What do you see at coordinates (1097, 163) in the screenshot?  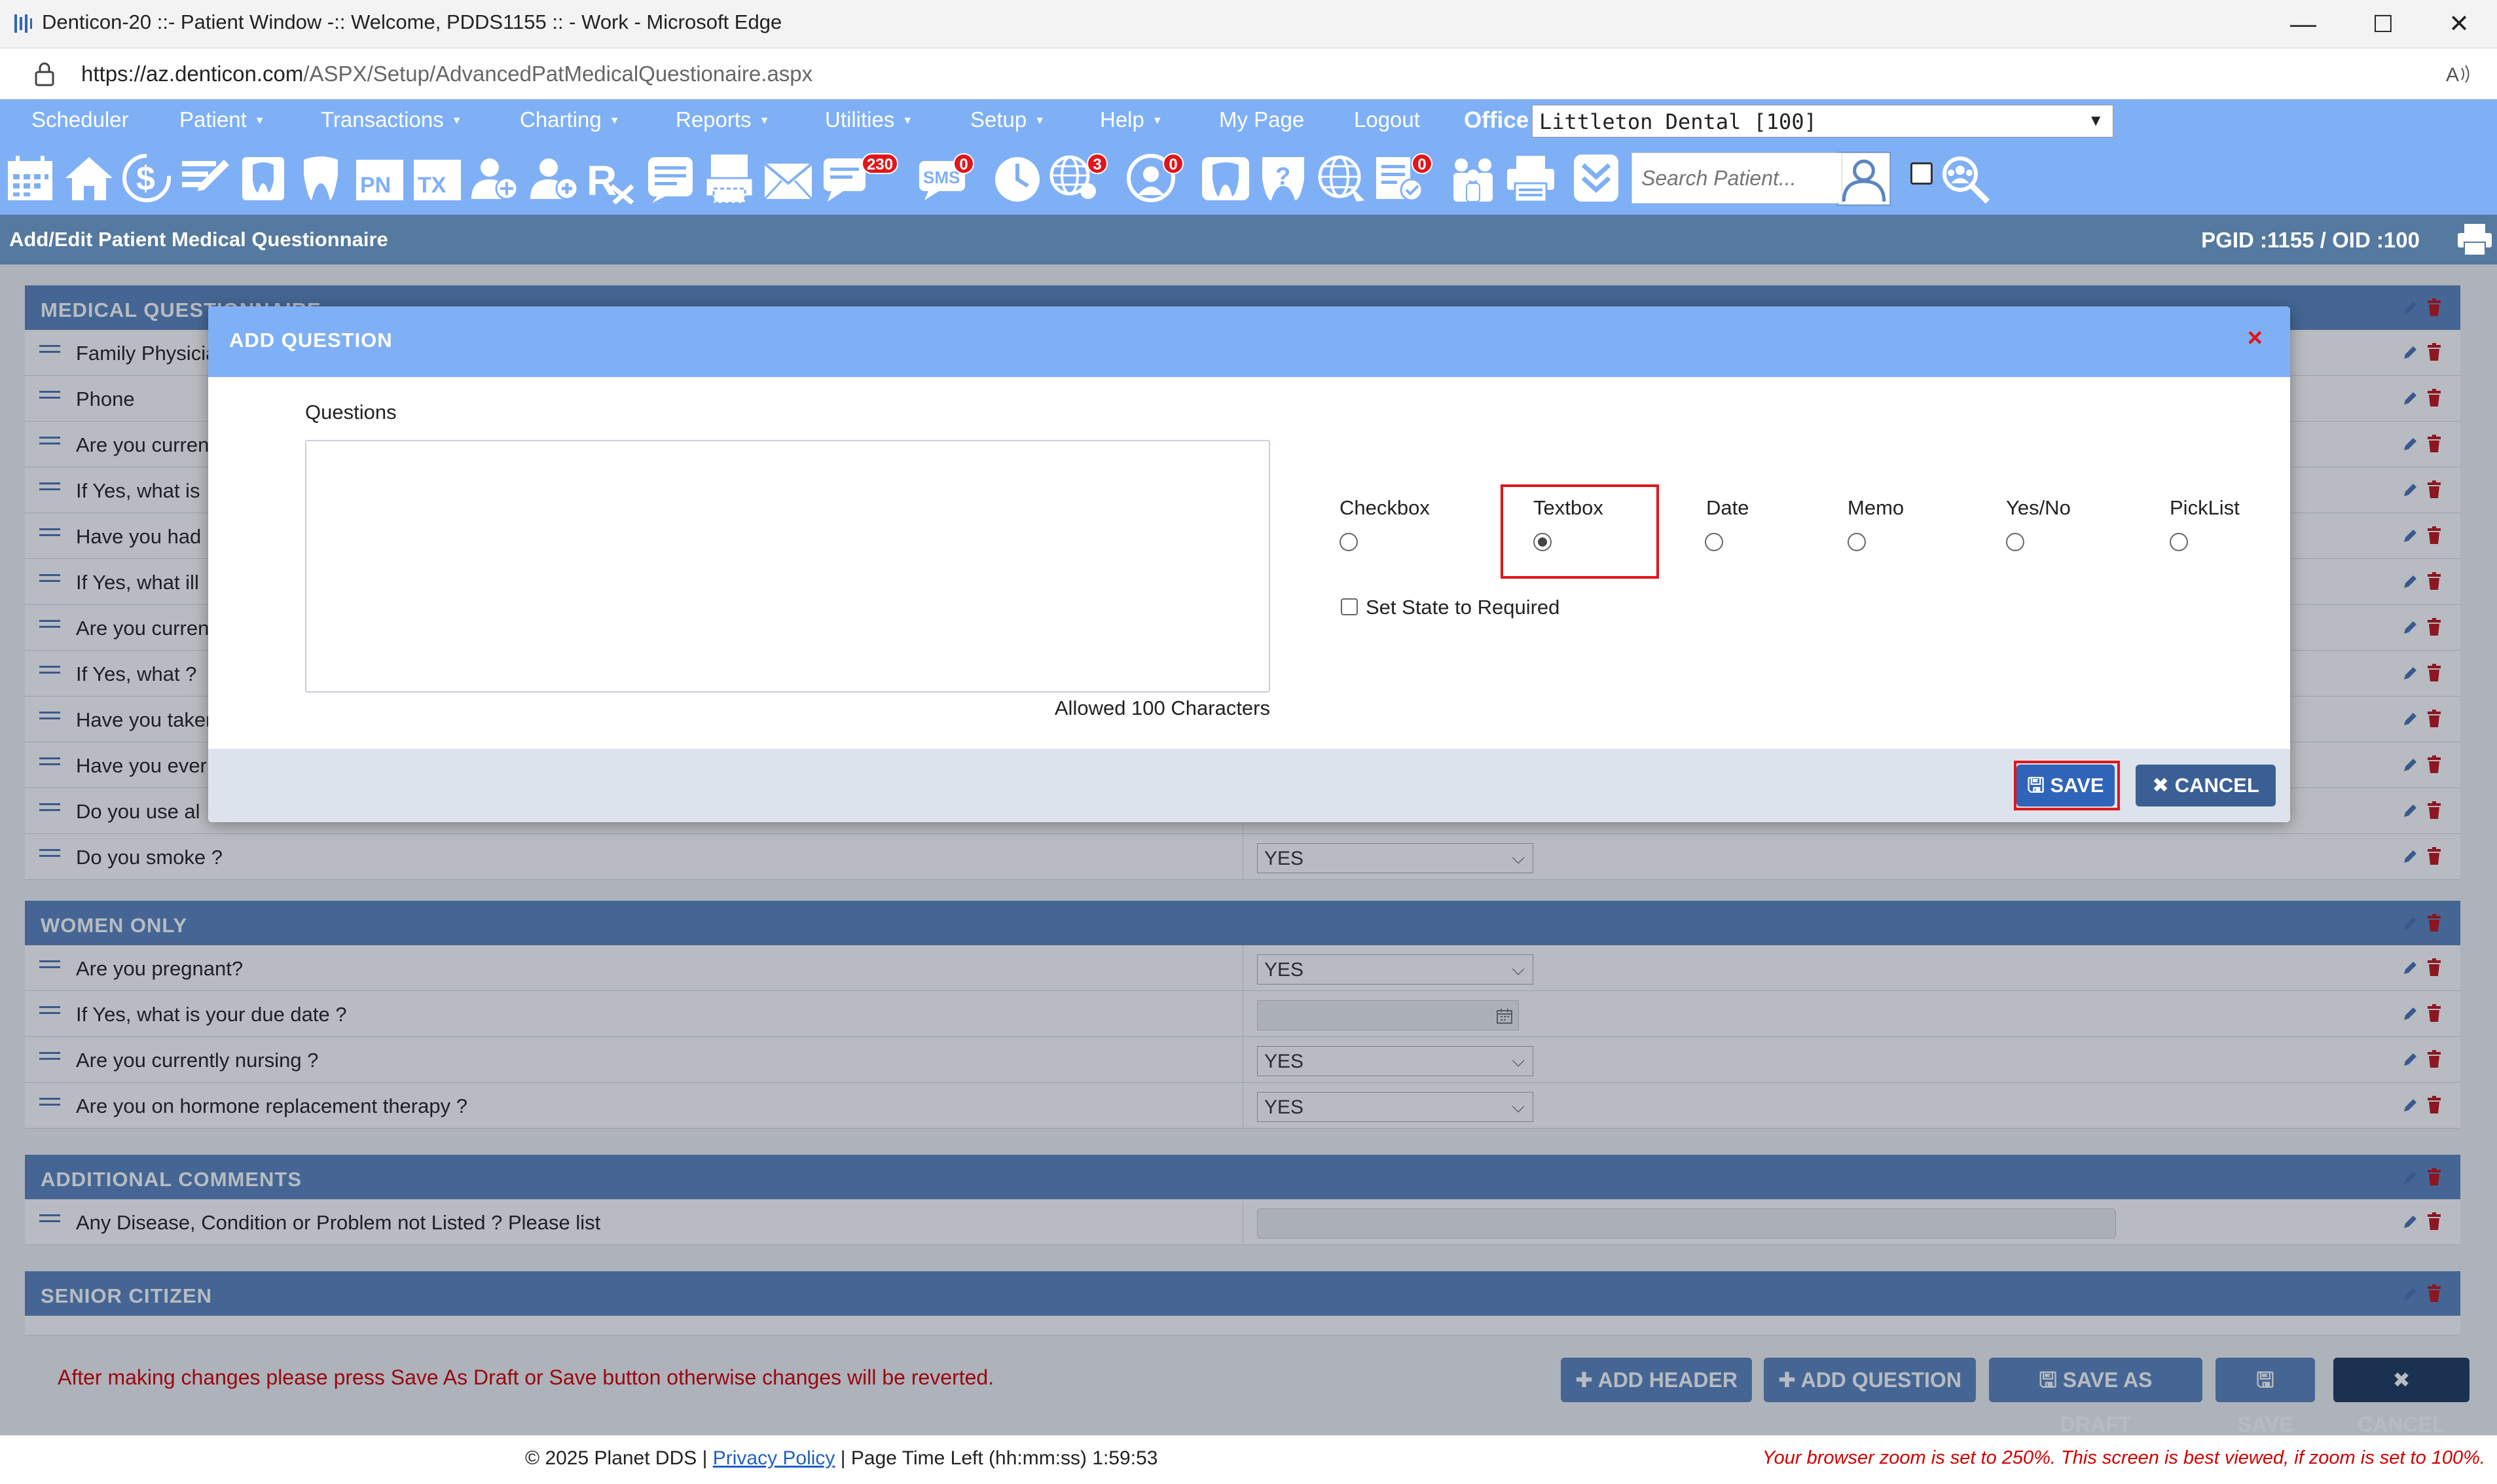 I see `online-count-badge: 3` at bounding box center [1097, 163].